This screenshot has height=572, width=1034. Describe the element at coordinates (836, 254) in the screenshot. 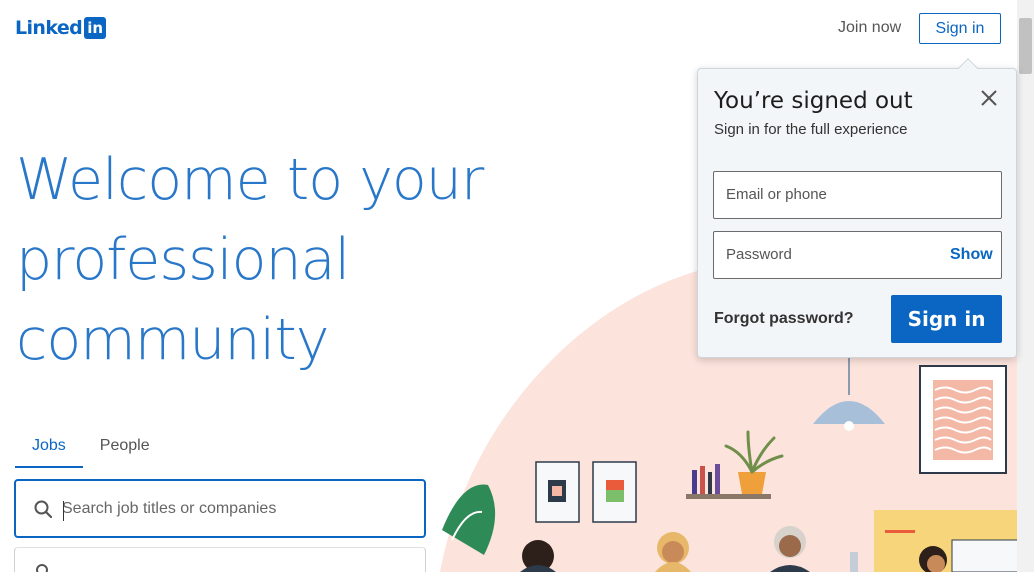

I see `password-input` at that location.